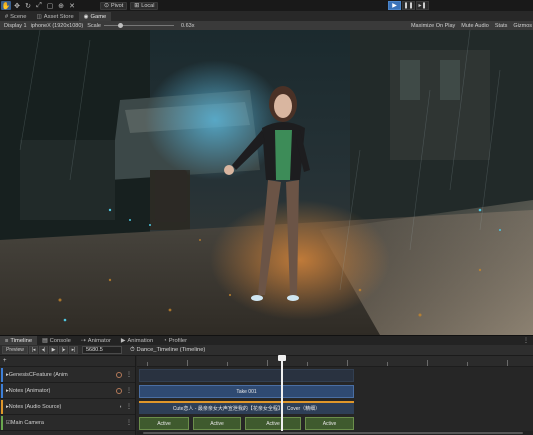  Describe the element at coordinates (171, 350) in the screenshot. I see `timeline-asset-name: Dance_Timeline (Timeline)` at that location.